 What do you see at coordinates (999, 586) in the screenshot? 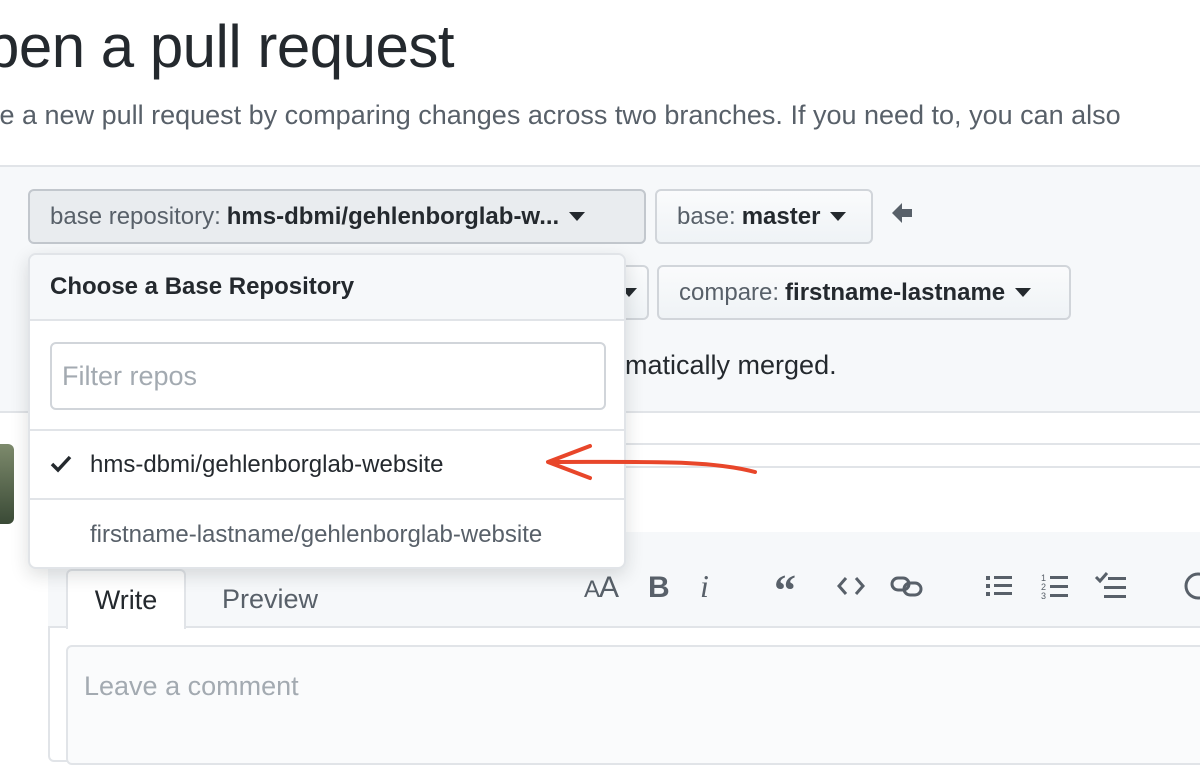
I see `unordered-list-icon` at bounding box center [999, 586].